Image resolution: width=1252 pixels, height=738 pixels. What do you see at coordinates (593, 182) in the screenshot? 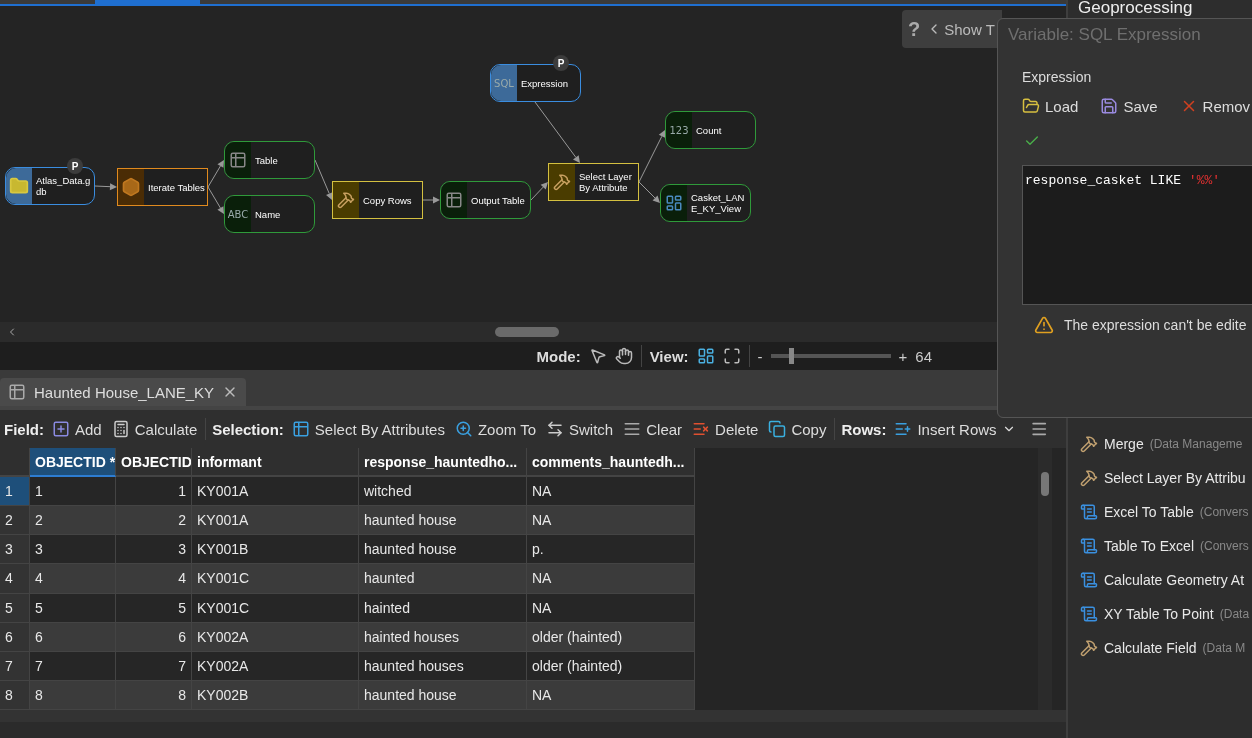
I see `model-node: Select Layer By Attribute` at bounding box center [593, 182].